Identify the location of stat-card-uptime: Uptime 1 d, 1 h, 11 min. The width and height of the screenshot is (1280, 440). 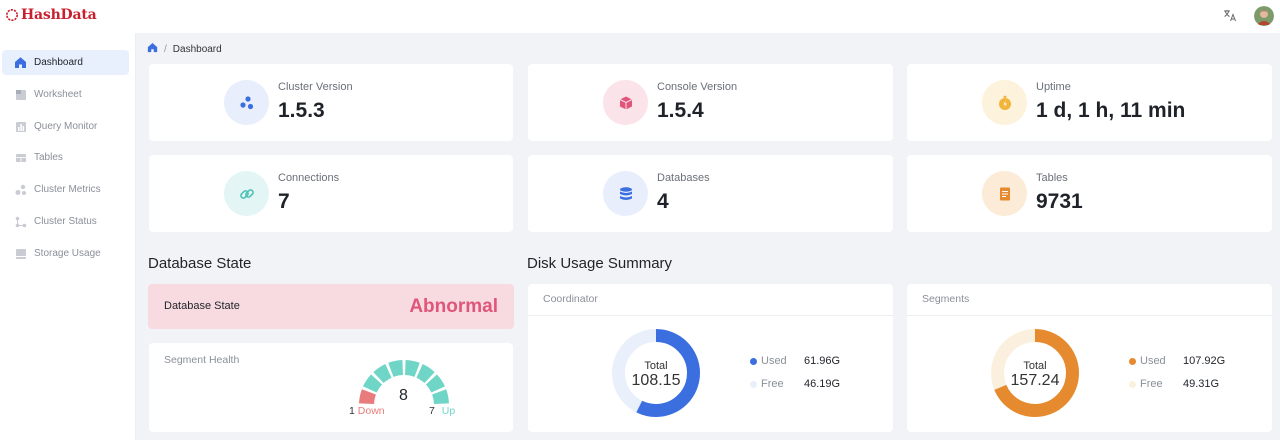
(1089, 102).